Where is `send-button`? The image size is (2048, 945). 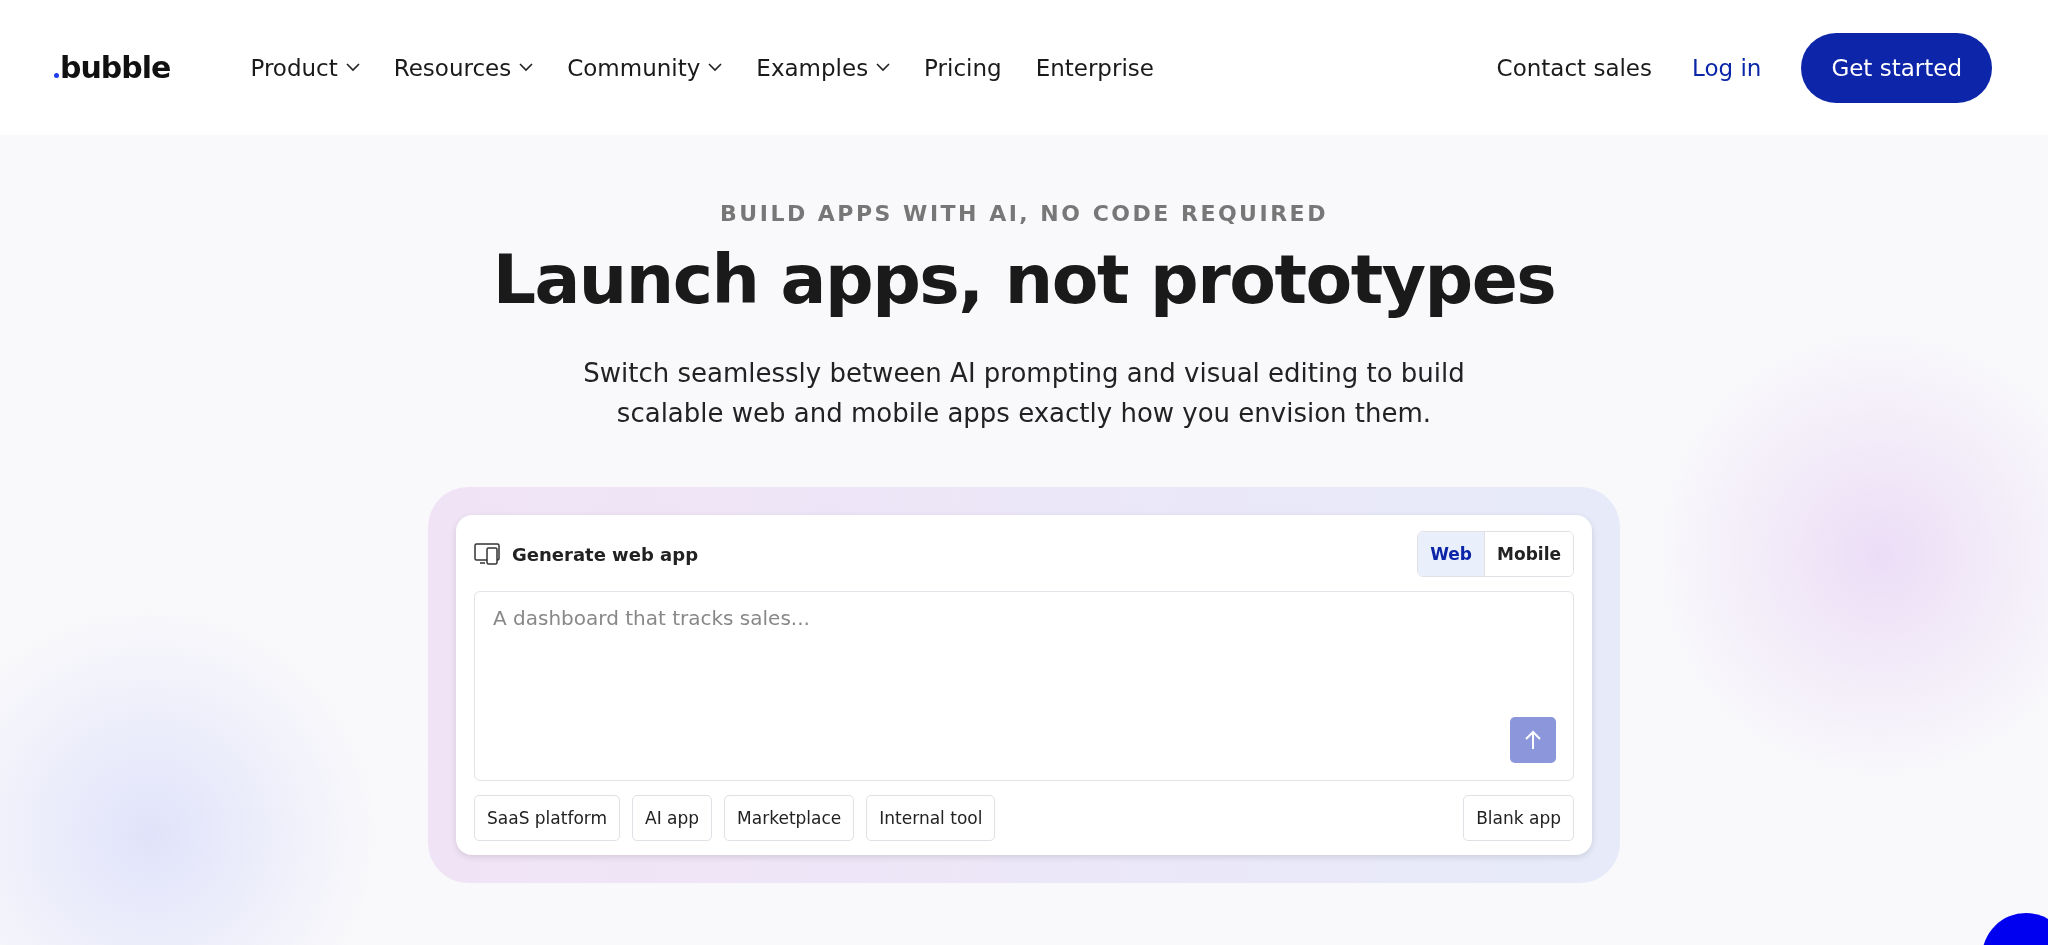 send-button is located at coordinates (1533, 740).